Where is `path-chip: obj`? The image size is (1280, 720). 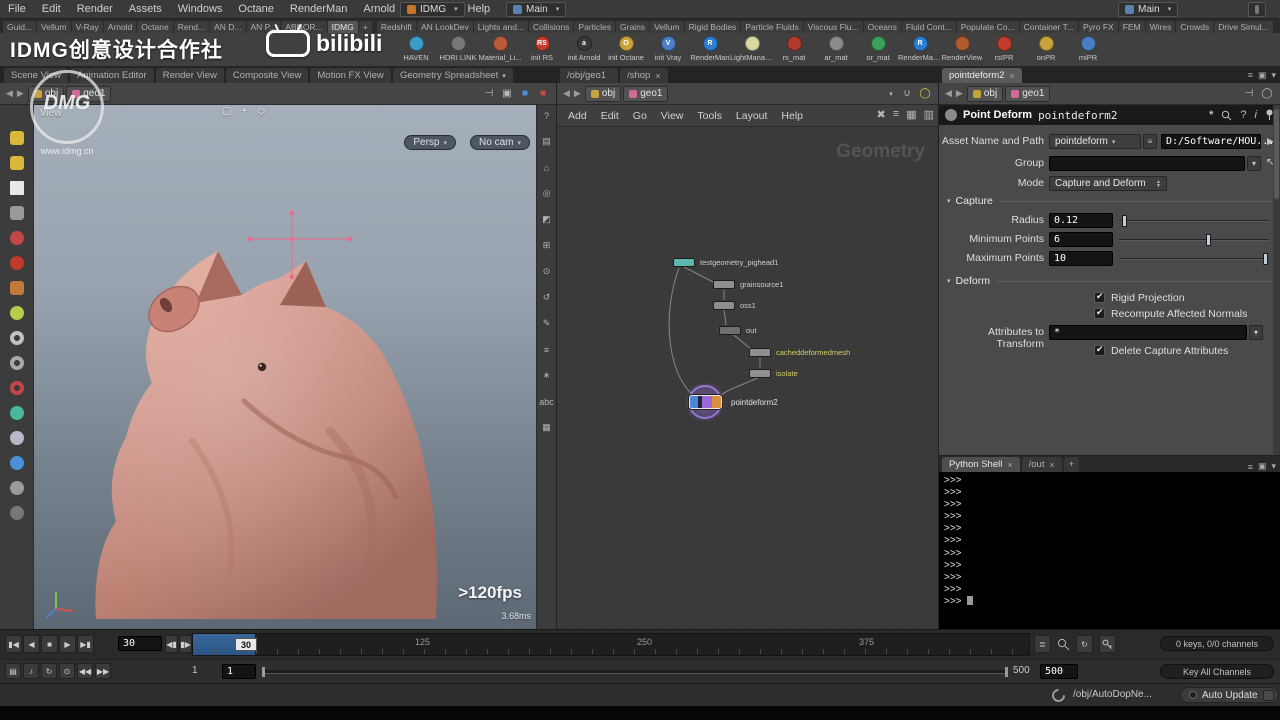 path-chip: obj is located at coordinates (46, 93).